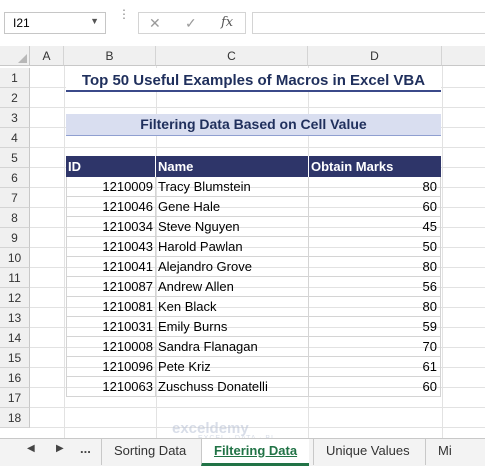 This screenshot has height=466, width=485. I want to click on cell-id: 1210043, so click(111, 247).